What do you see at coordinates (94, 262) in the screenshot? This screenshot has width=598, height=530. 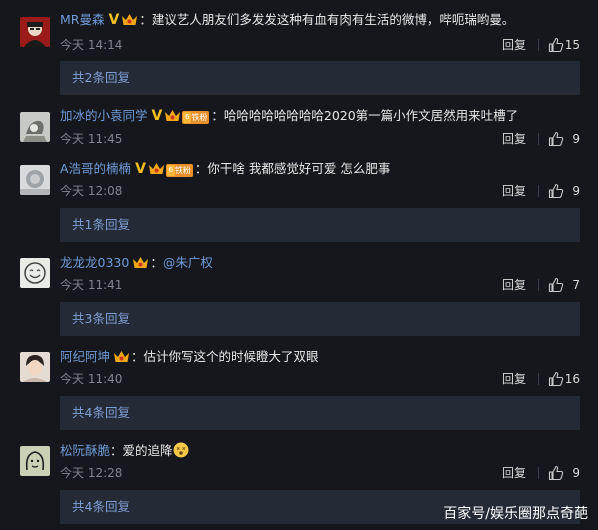 I see `comment-username: 龙龙龙0330` at bounding box center [94, 262].